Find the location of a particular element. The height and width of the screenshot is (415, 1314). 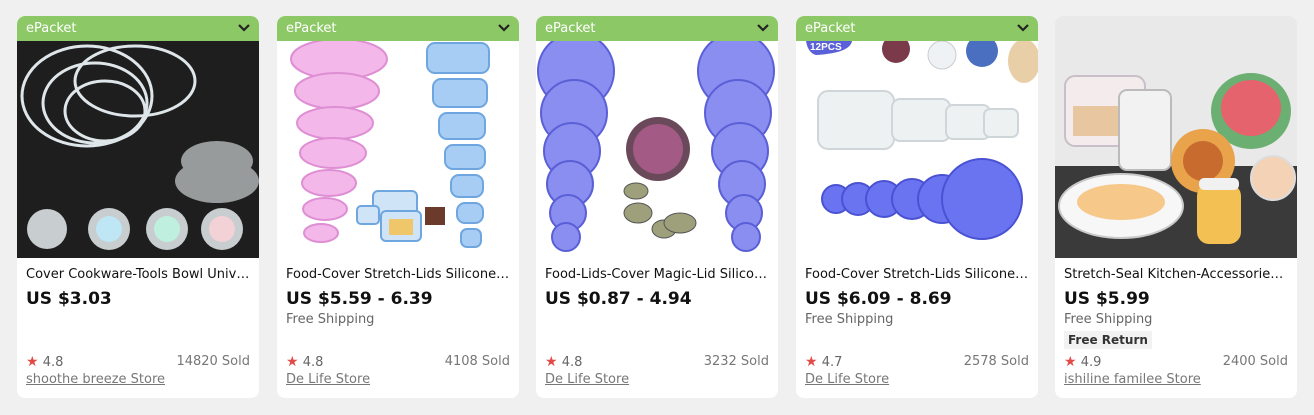

free-return-badge: Free Return is located at coordinates (1108, 340).